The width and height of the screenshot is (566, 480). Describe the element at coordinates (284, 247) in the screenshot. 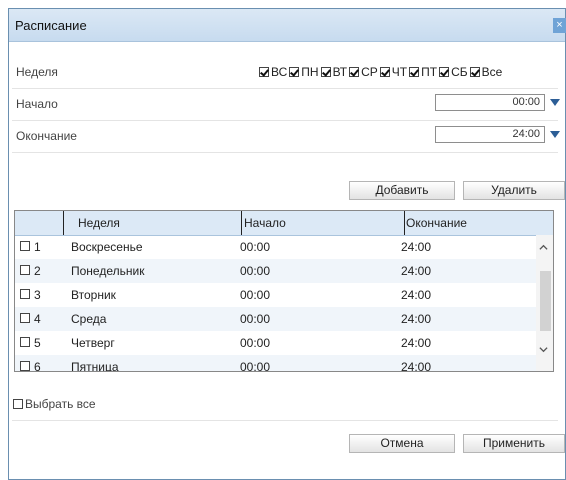

I see `table-row: 1 Воскресенье 00:00 24:00` at that location.